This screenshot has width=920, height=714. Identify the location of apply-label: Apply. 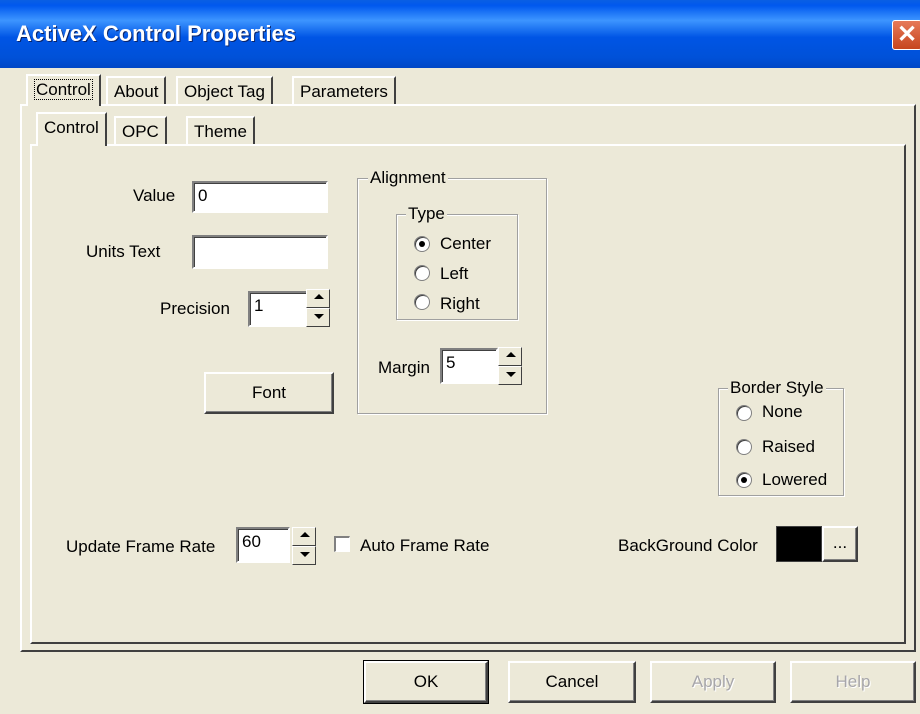
(713, 681).